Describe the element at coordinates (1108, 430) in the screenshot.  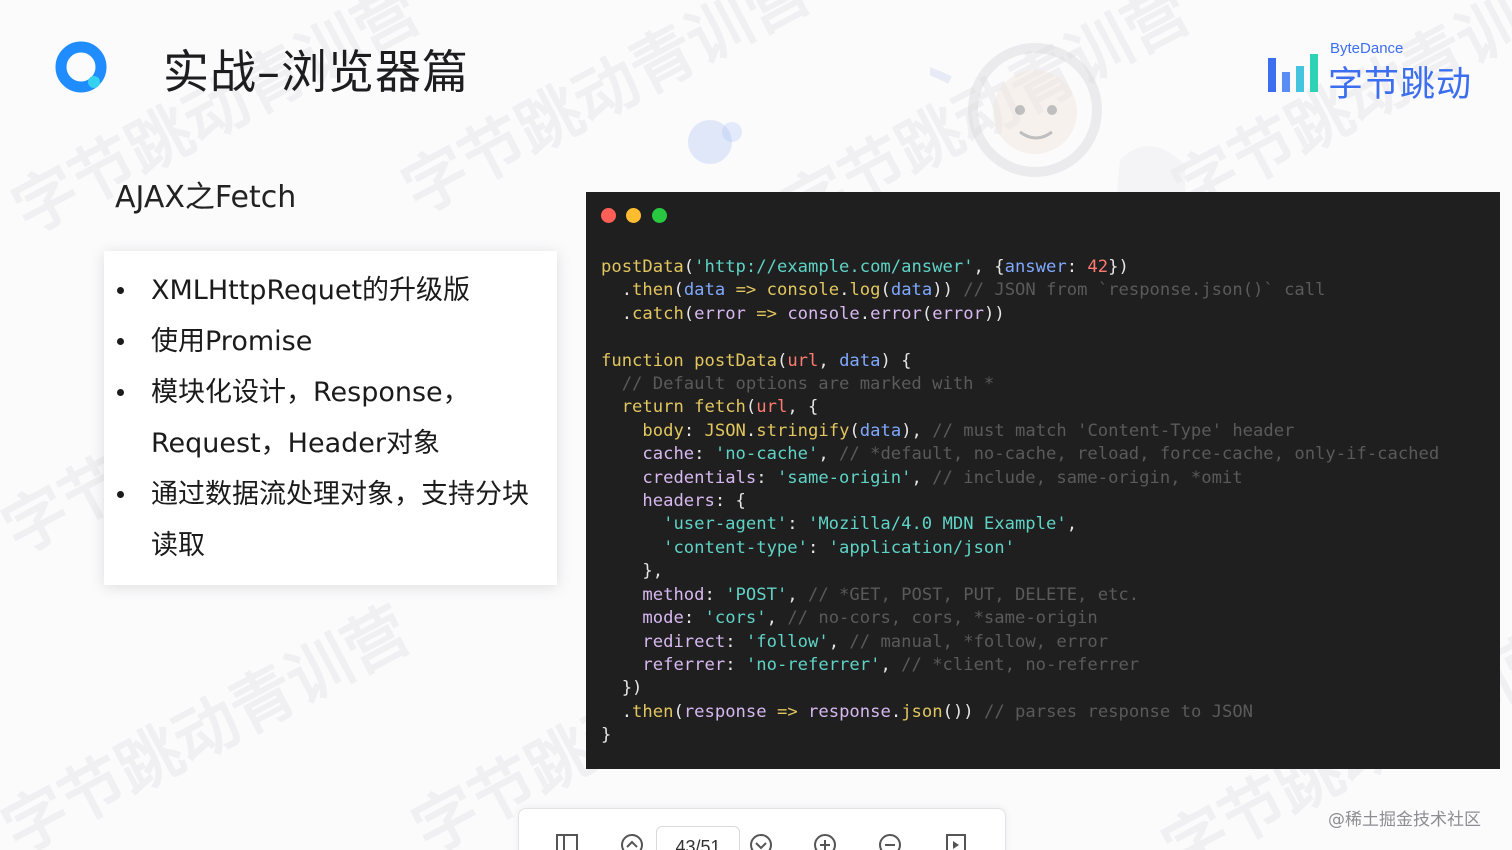
I see `code-token: // must match 'Content-Type' header` at that location.